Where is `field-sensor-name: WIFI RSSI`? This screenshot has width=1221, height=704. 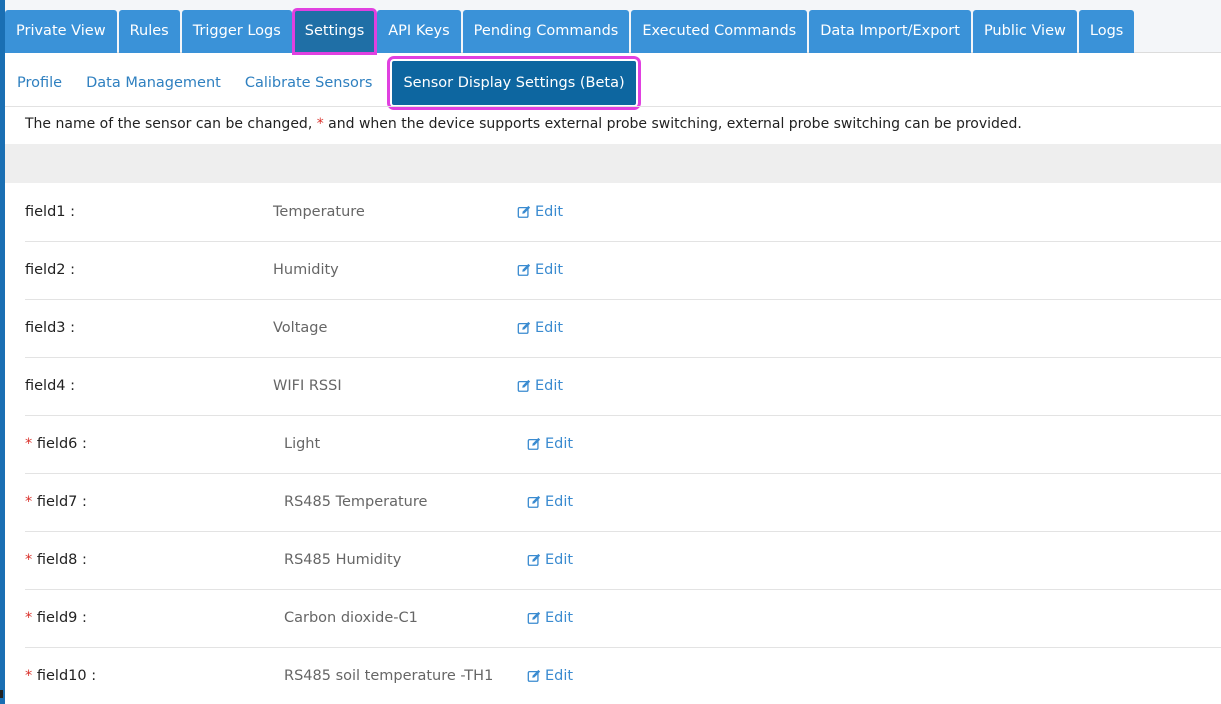
field-sensor-name: WIFI RSSI is located at coordinates (307, 386).